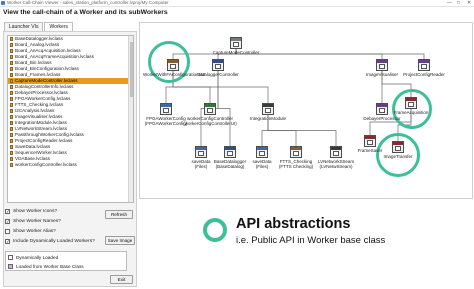 This screenshot has height=289, width=474. Describe the element at coordinates (336, 164) in the screenshot. I see `worker-node-label: LVNetworkStream (LVNetwStream)` at that location.